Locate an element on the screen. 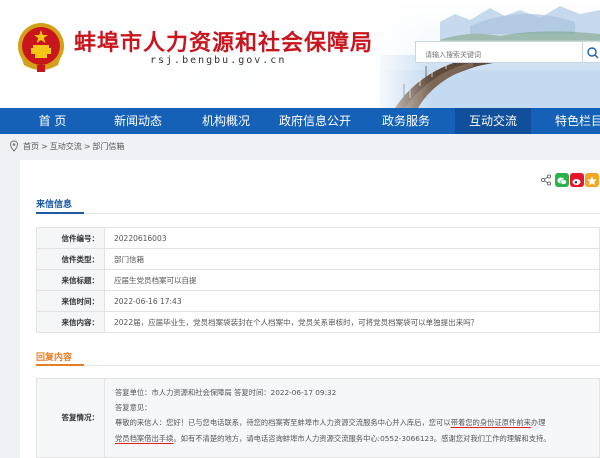 This screenshot has width=600, height=458. search-button is located at coordinates (591, 52).